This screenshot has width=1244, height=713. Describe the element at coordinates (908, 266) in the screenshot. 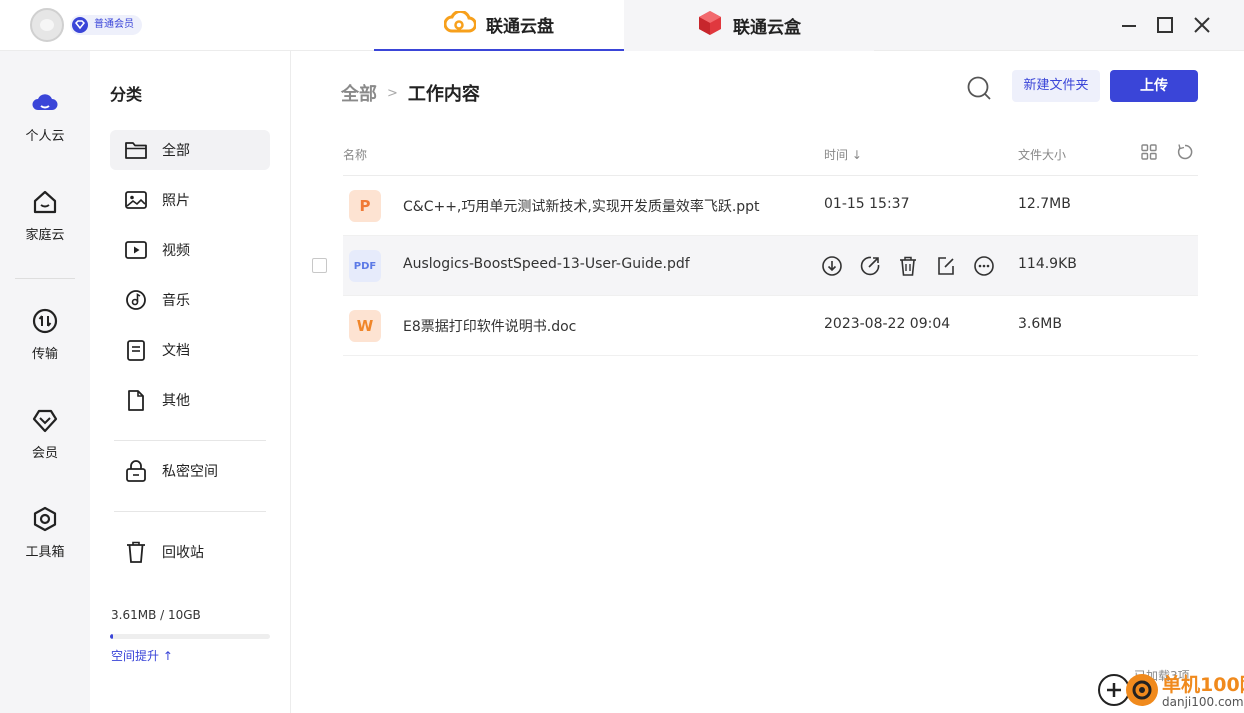

I see `delete-icon` at that location.